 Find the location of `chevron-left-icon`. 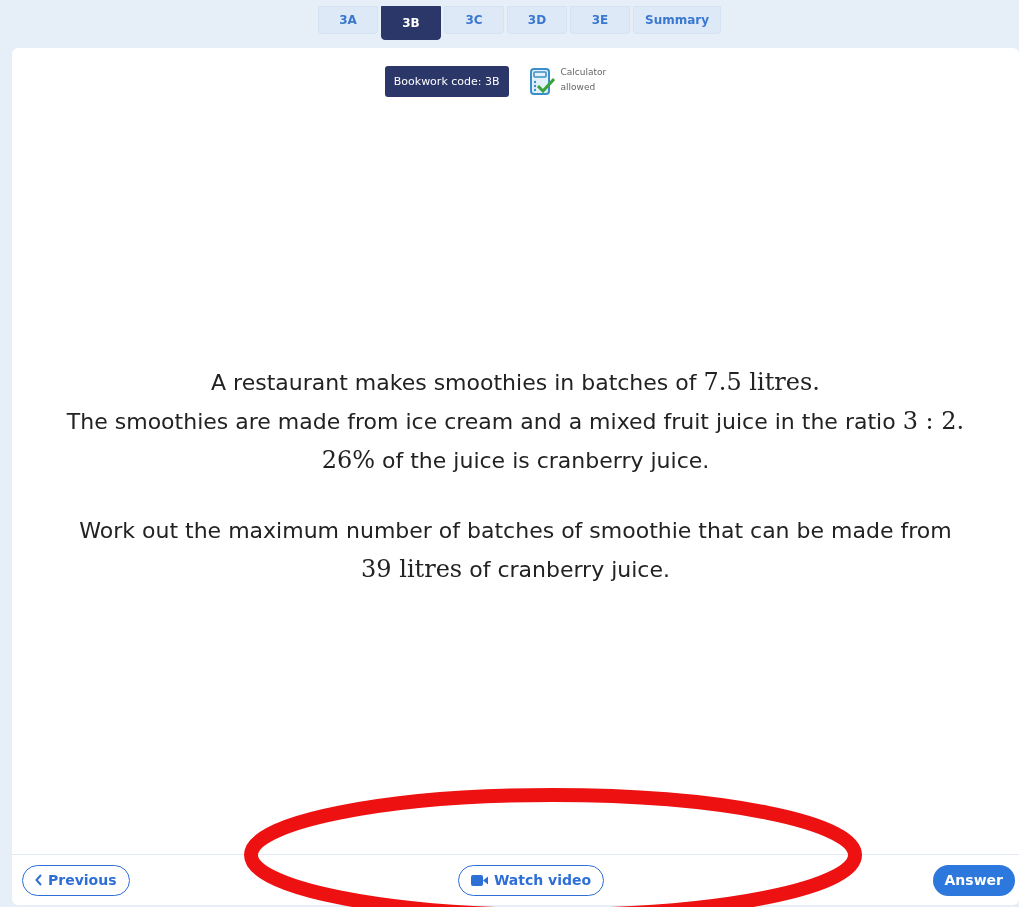

chevron-left-icon is located at coordinates (39, 880).